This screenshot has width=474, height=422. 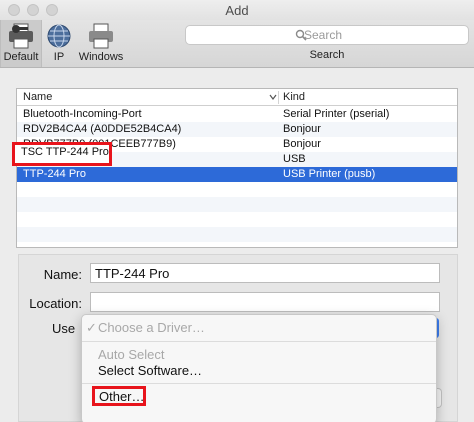 I want to click on location-label: Location:, so click(x=55, y=303).